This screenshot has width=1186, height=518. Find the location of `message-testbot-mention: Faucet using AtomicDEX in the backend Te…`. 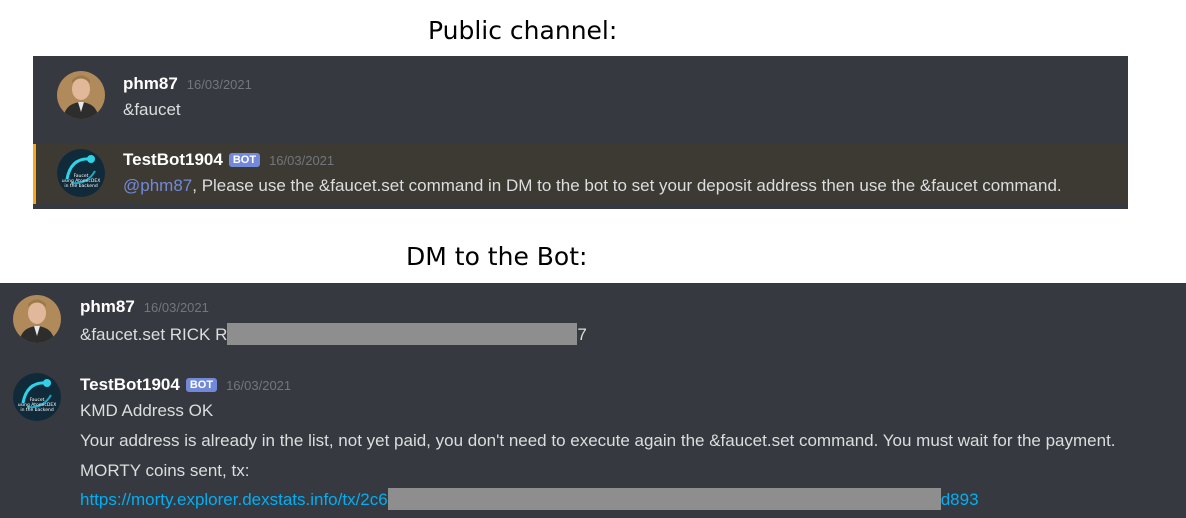

message-testbot-mention: Faucet using AtomicDEX in the backend Te… is located at coordinates (580, 174).